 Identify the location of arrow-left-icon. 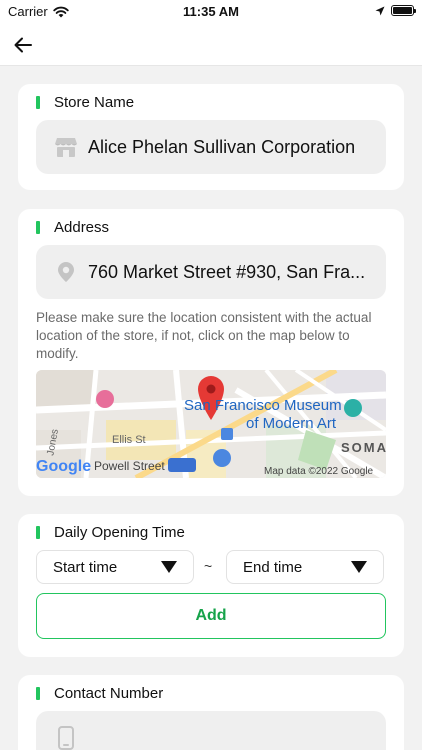
(23, 45).